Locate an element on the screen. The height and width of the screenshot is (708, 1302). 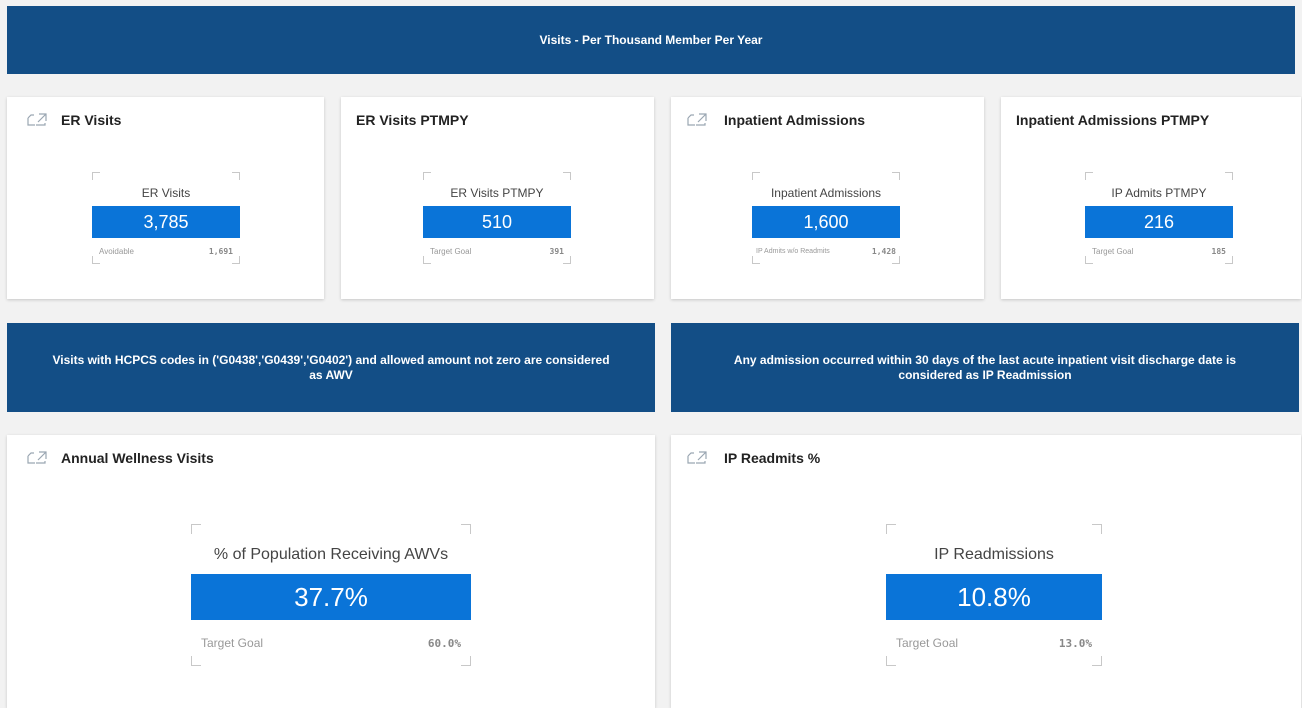
kpi-label: % of Population Receiving AWVs is located at coordinates (331, 554).